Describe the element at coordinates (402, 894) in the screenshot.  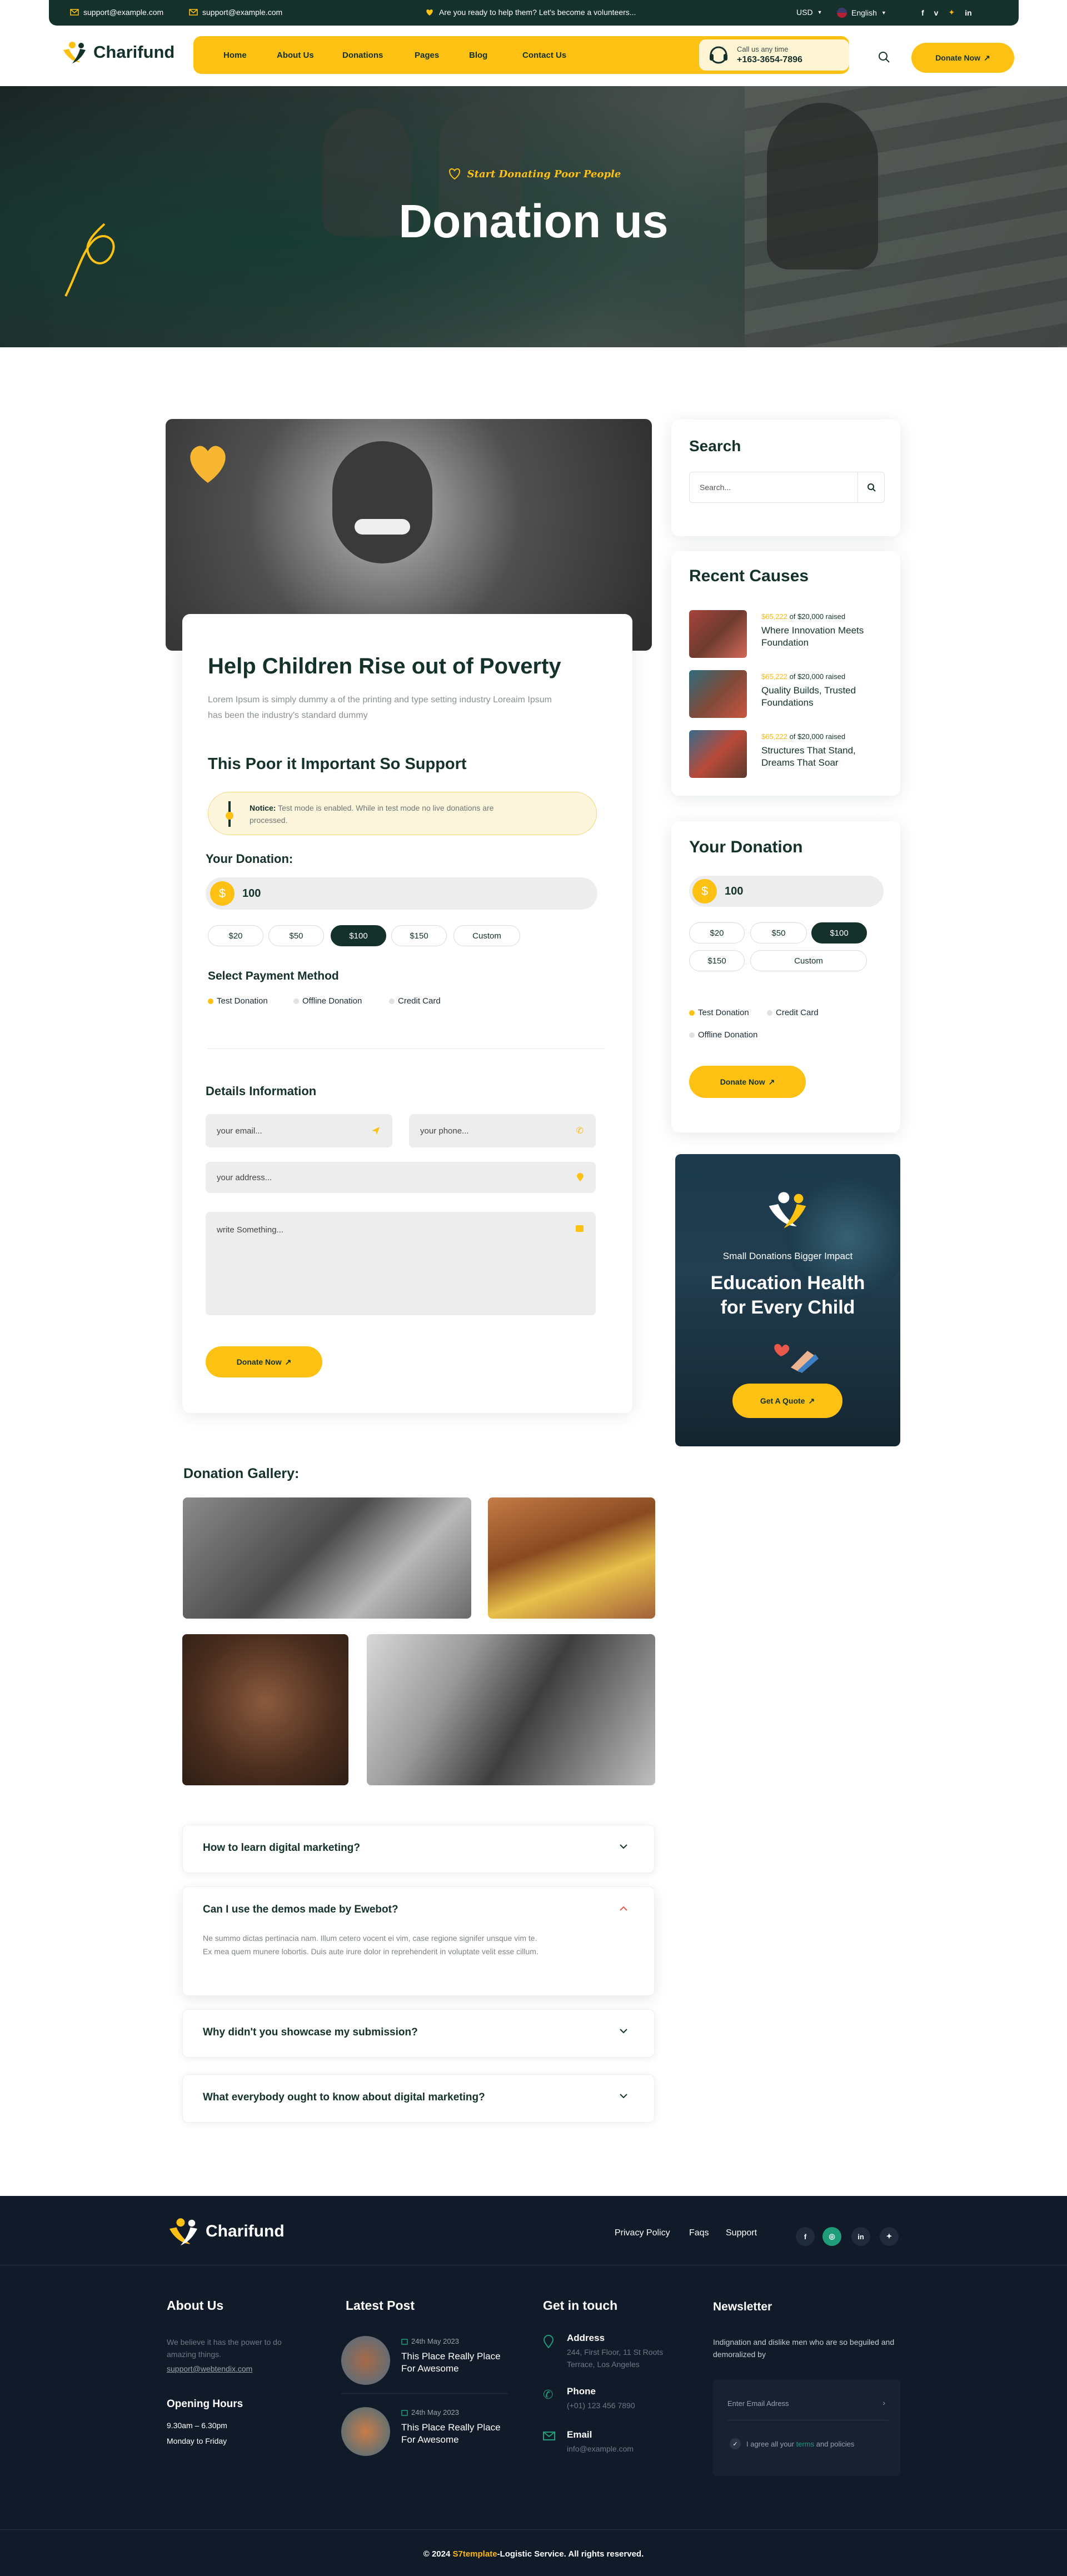
I see `donation-amount-input: $ 100` at that location.